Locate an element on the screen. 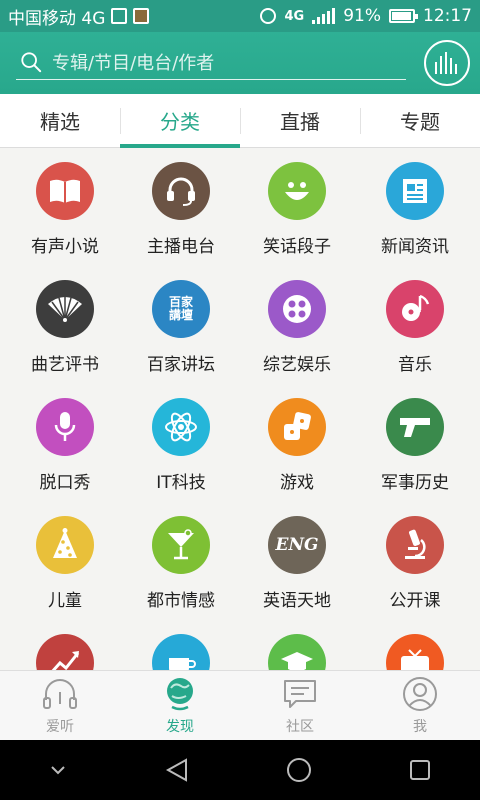  carrier-label: 中国移动 4G is located at coordinates (57, 18).